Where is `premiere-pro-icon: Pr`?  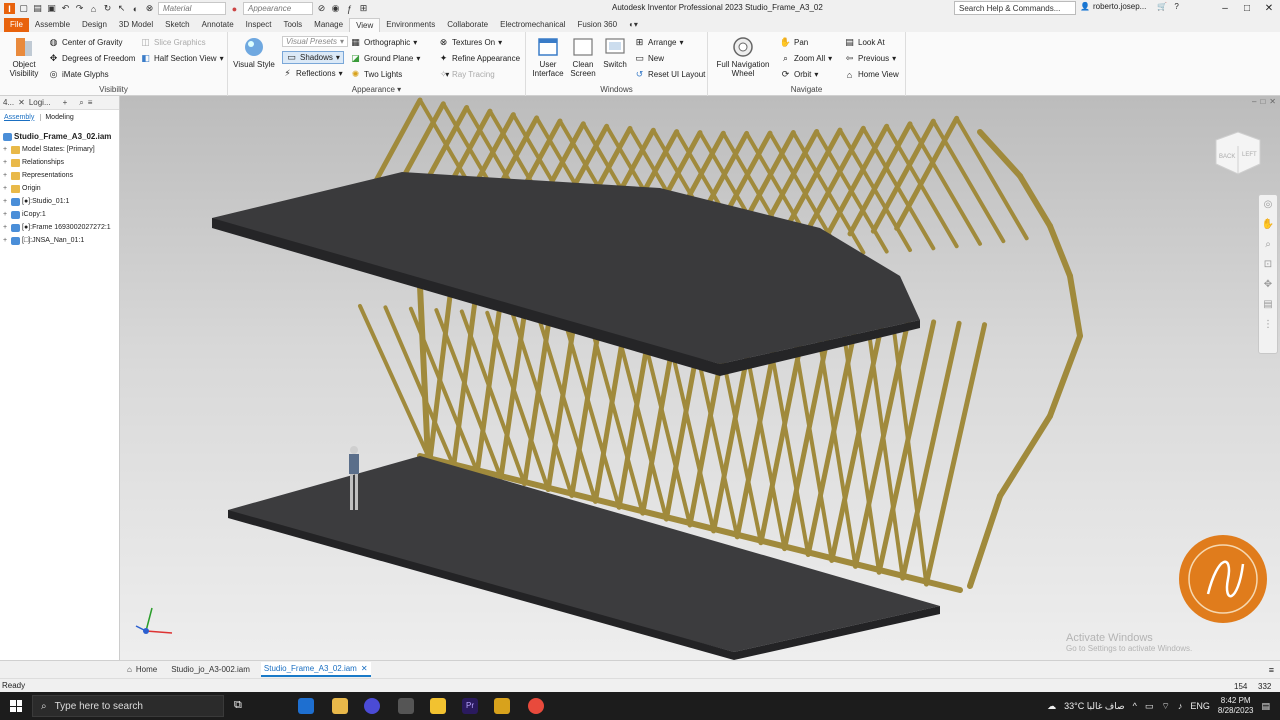 premiere-pro-icon: Pr is located at coordinates (470, 706).